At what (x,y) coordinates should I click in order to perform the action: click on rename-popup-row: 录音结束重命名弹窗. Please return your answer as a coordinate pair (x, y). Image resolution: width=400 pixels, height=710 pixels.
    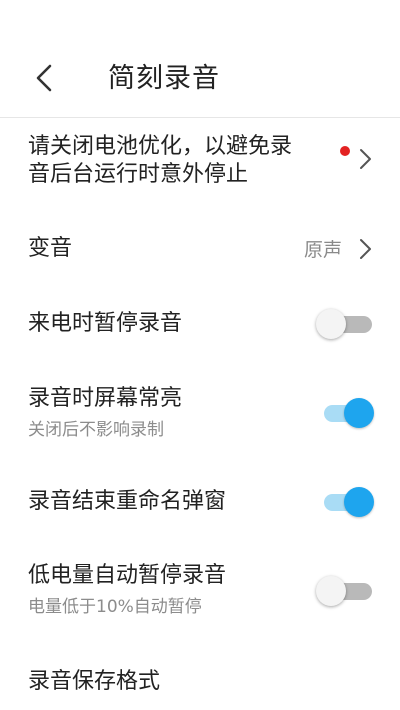
    Looking at the image, I should click on (200, 502).